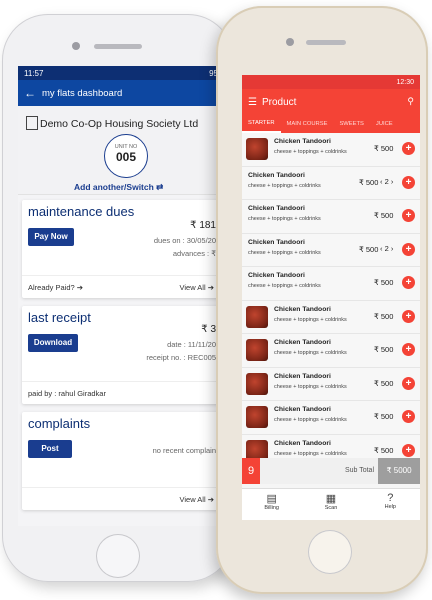  What do you see at coordinates (290, 42) in the screenshot?
I see `camera` at bounding box center [290, 42].